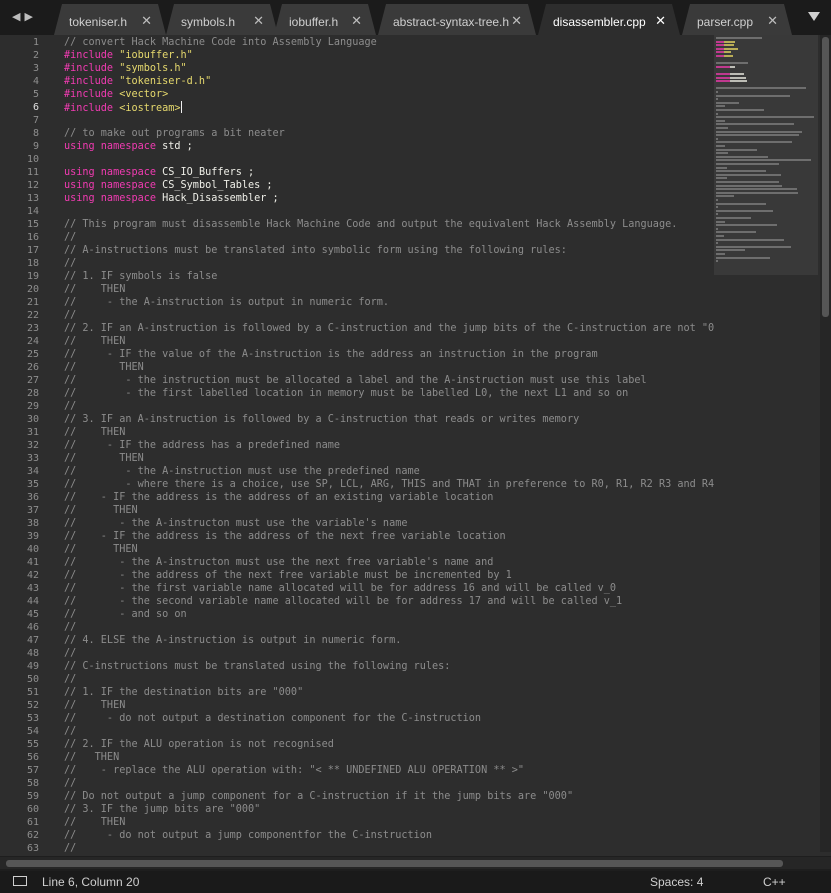 The height and width of the screenshot is (893, 831). Describe the element at coordinates (18, 17) in the screenshot. I see `back-arrow-icon: ◀` at that location.